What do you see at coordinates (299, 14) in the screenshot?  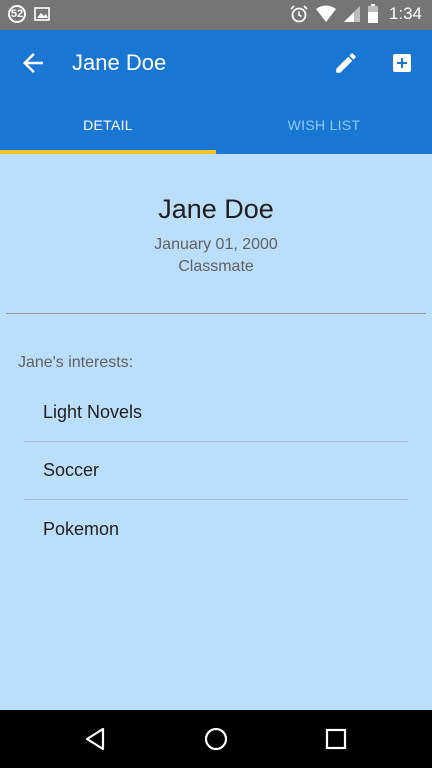 I see `alarm-icon` at bounding box center [299, 14].